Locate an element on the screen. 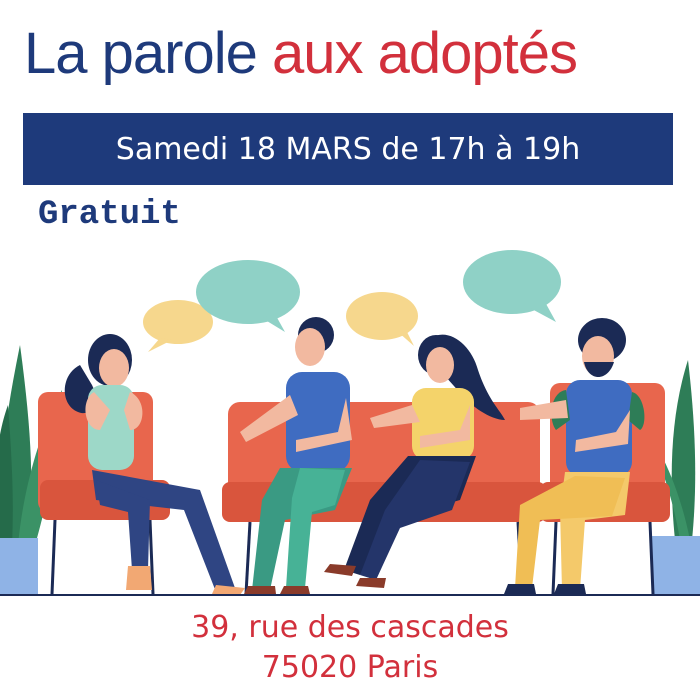  event-title: La parole aux adoptés is located at coordinates (301, 53).